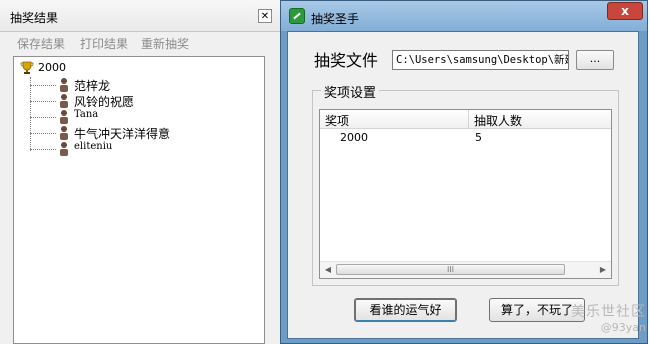 The height and width of the screenshot is (344, 650). What do you see at coordinates (405, 310) in the screenshot?
I see `draw-button: 看谁的运气好` at bounding box center [405, 310].